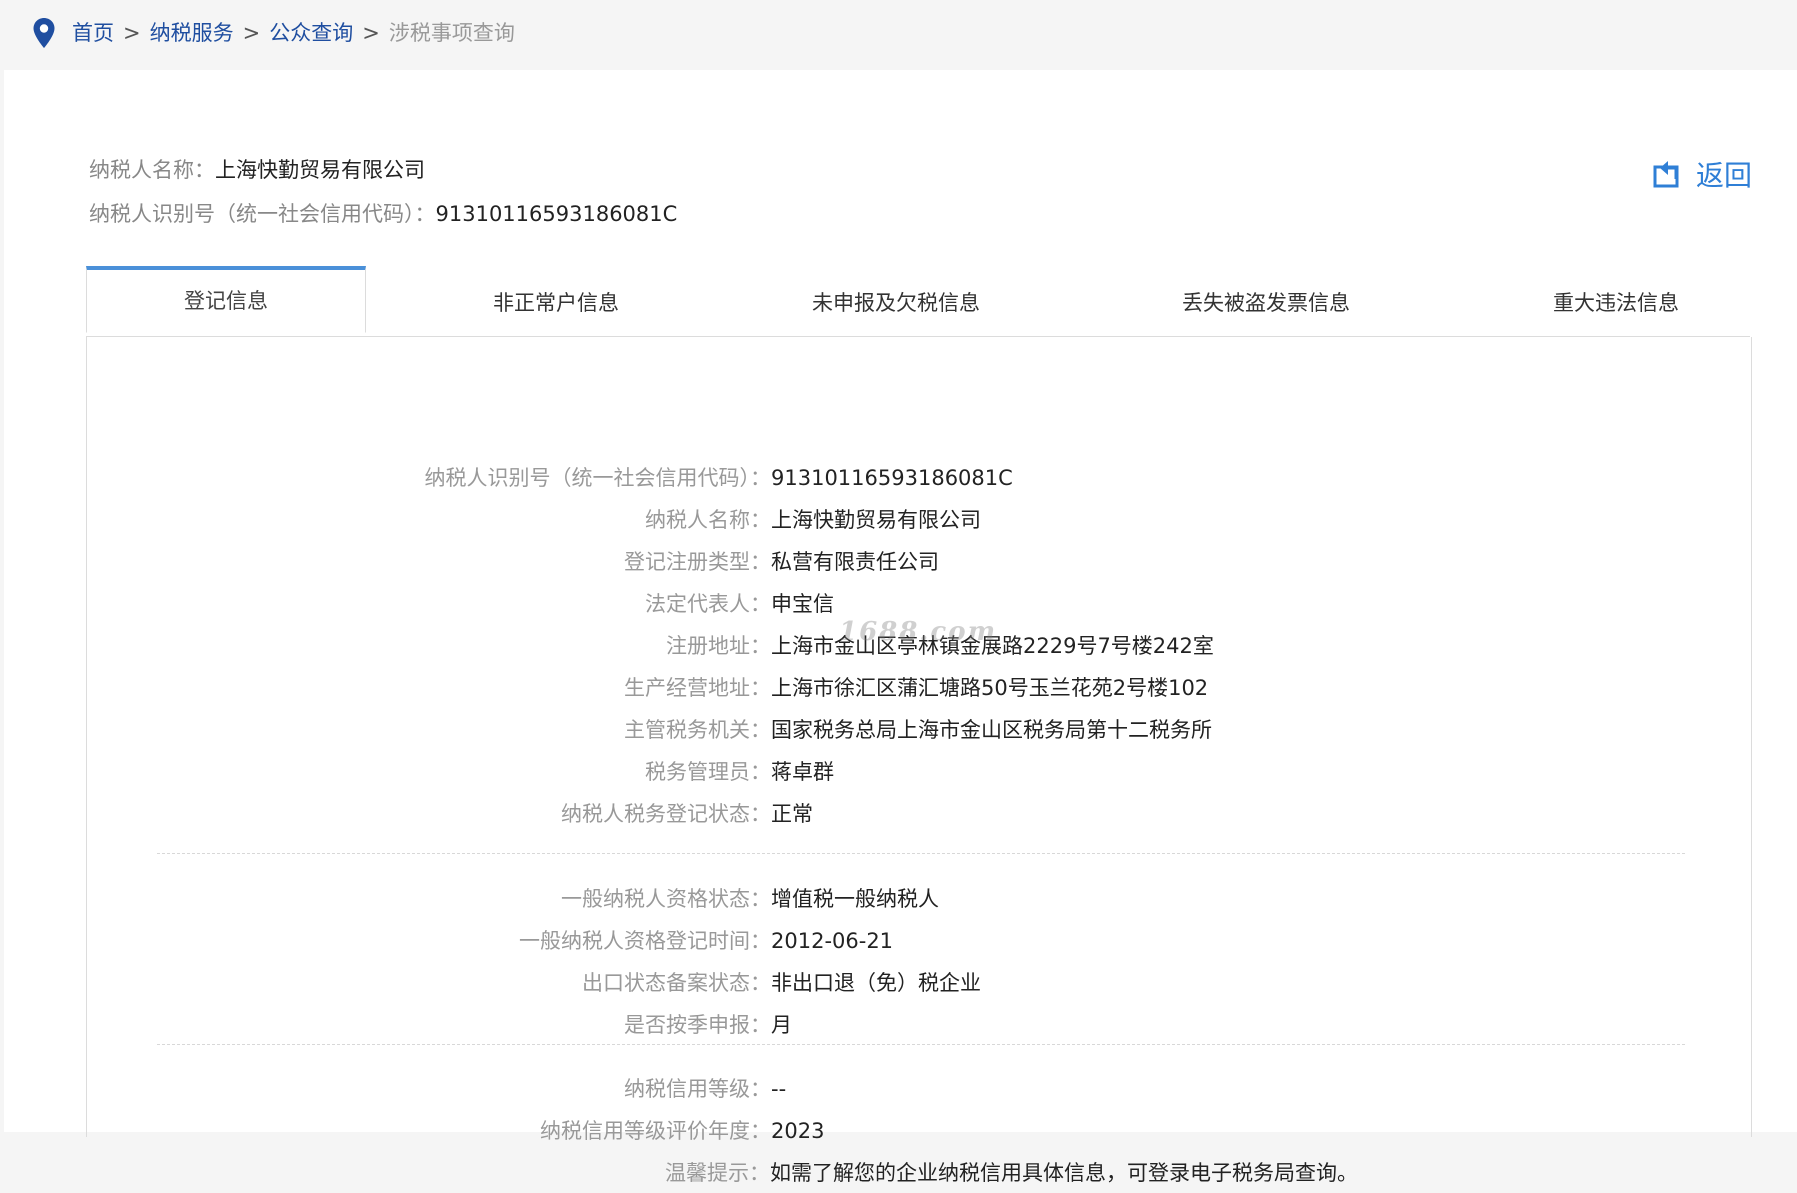 The width and height of the screenshot is (1797, 1193). Describe the element at coordinates (832, 941) in the screenshot. I see `field-value: 2012-06-21` at that location.